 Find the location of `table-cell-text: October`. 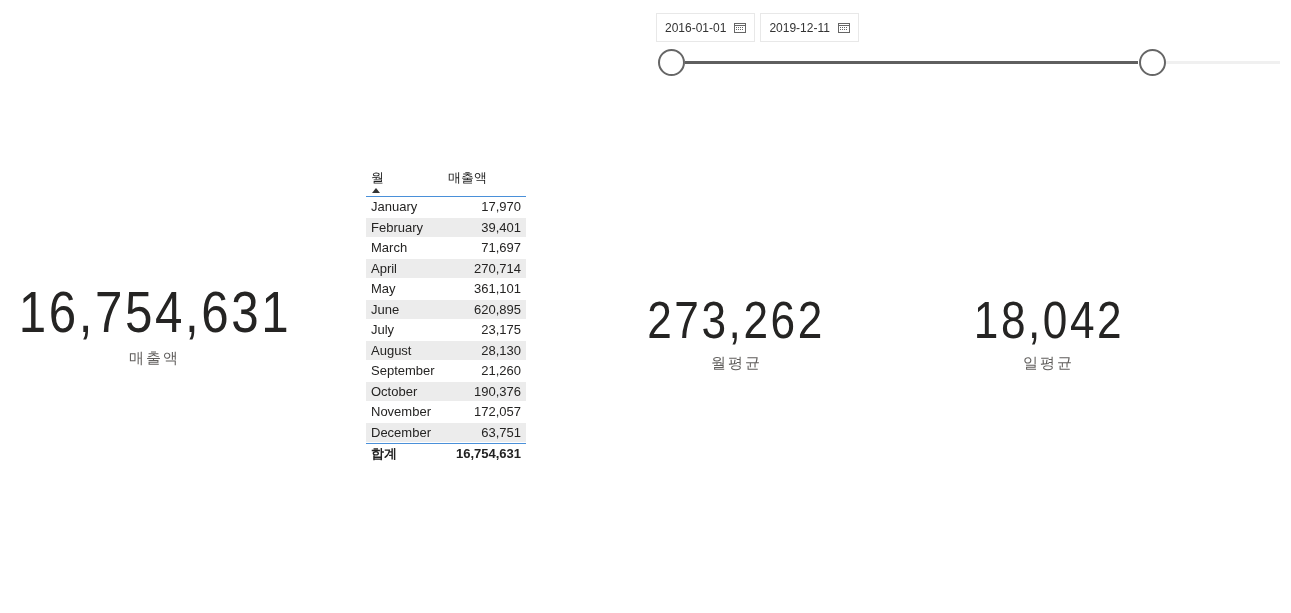

table-cell-text: October is located at coordinates (394, 391).